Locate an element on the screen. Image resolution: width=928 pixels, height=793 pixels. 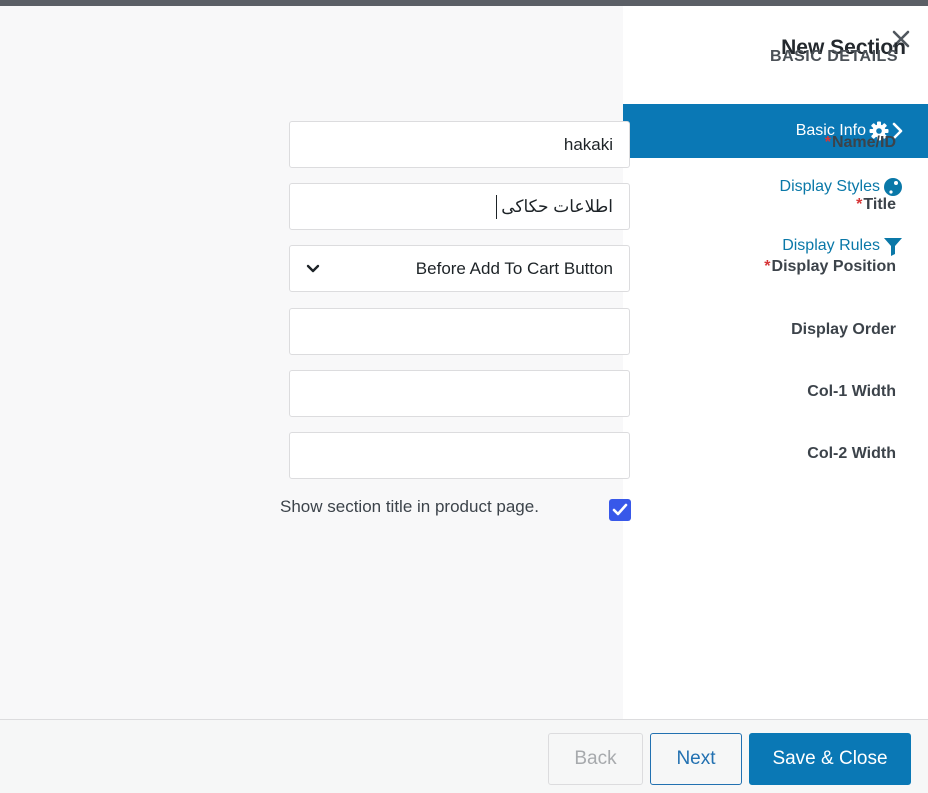
field-label-name-id: *Name/ID is located at coordinates (860, 142).